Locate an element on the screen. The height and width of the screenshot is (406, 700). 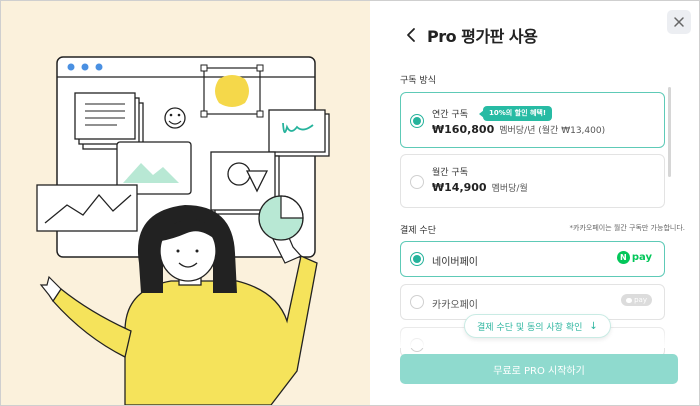
monthly-plan-name: 월간 구독 is located at coordinates (450, 173).